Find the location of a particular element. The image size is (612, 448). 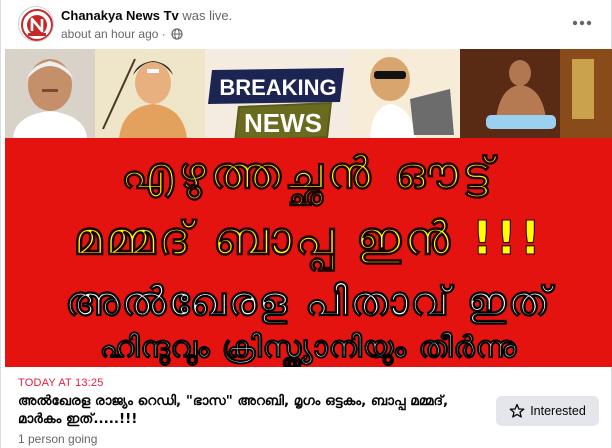

interested-label: Interested is located at coordinates (558, 411).